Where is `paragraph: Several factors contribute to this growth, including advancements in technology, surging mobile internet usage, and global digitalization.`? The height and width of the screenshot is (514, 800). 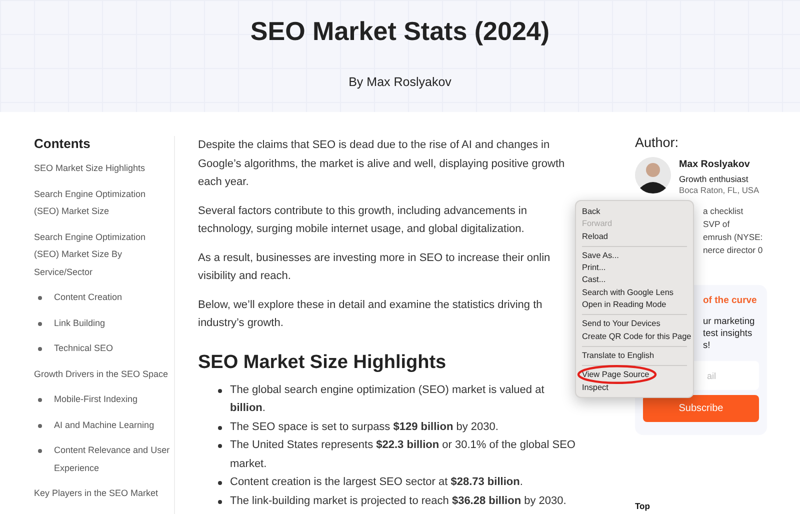
paragraph: Several factors contribute to this growth, including advancements in technology, surging mobile internet usage, and global digitalization. is located at coordinates (362, 220).